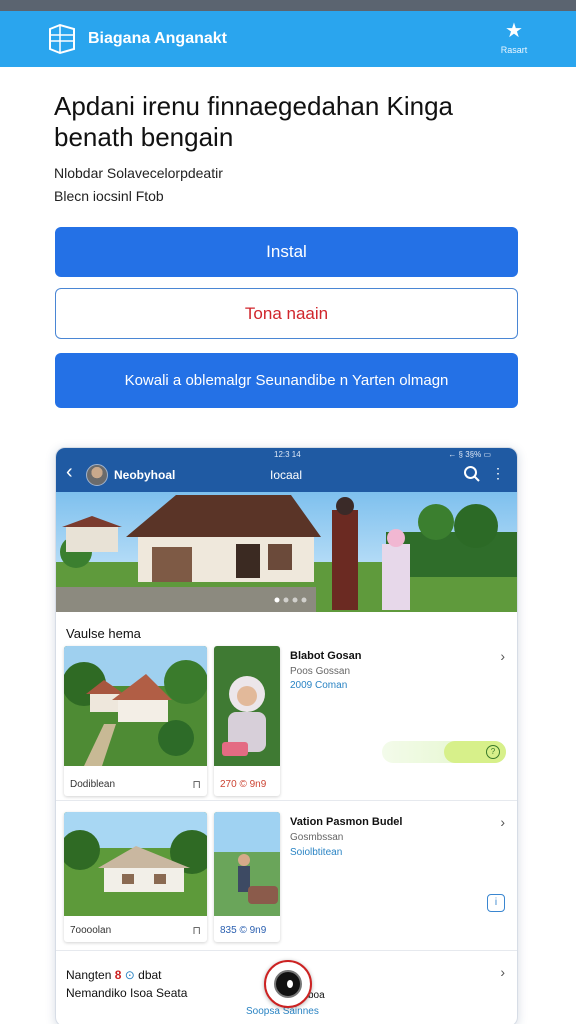 This screenshot has width=576, height=1024. I want to click on thumbnail-caption: Dodiblean, so click(93, 784).